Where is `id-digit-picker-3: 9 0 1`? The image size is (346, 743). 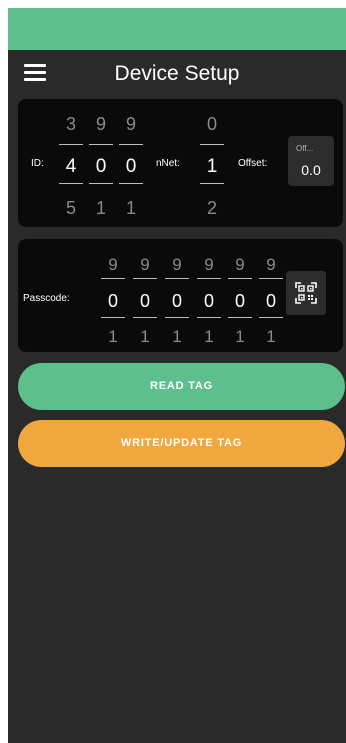 id-digit-picker-3: 9 0 1 is located at coordinates (131, 162).